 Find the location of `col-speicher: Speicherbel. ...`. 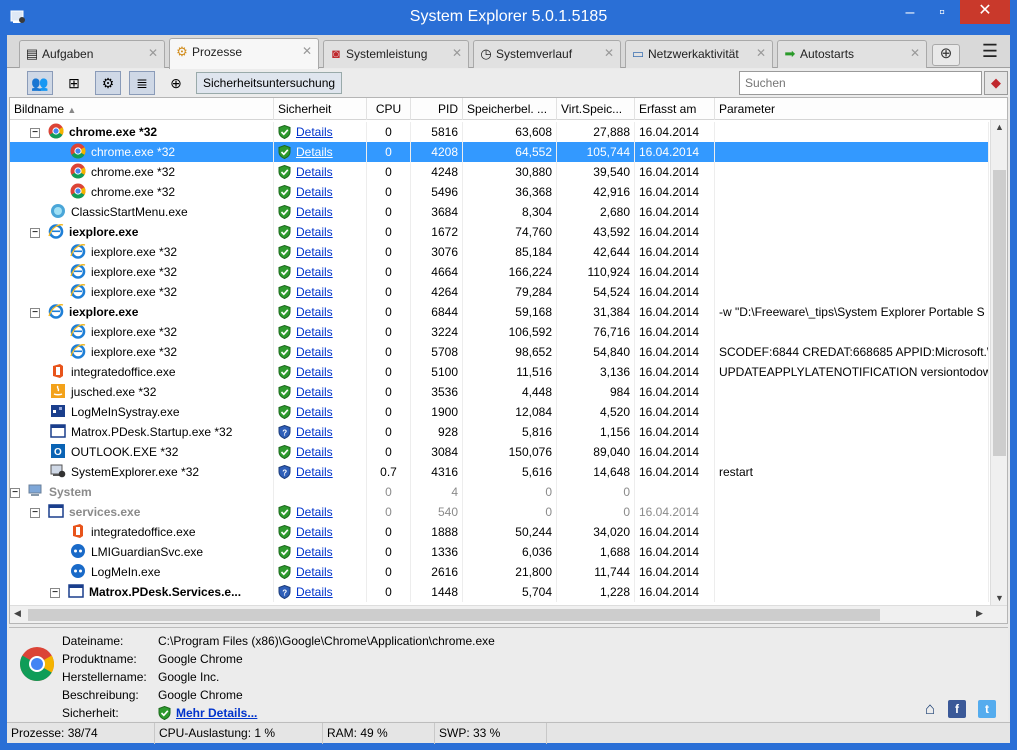

col-speicher: Speicherbel. ... is located at coordinates (510, 109).